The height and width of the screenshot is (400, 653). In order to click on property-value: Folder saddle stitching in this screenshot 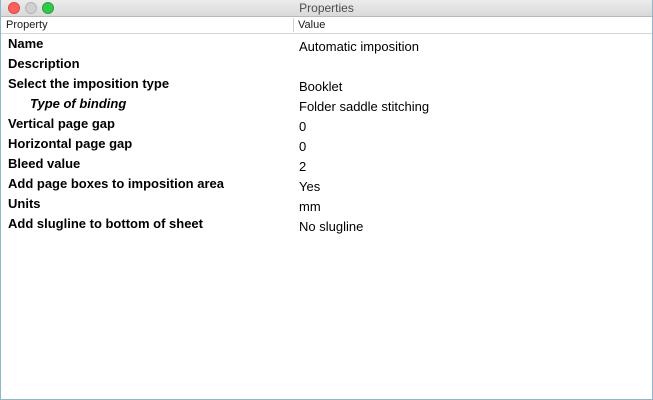, I will do `click(364, 106)`.